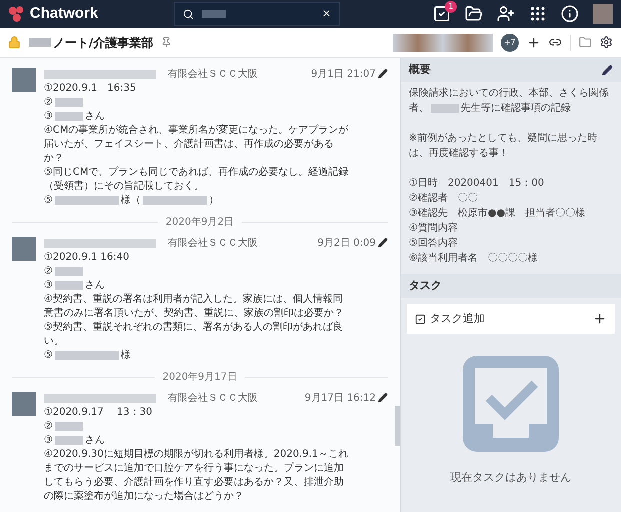 This screenshot has width=621, height=512. What do you see at coordinates (534, 43) in the screenshot?
I see `add-icon` at bounding box center [534, 43].